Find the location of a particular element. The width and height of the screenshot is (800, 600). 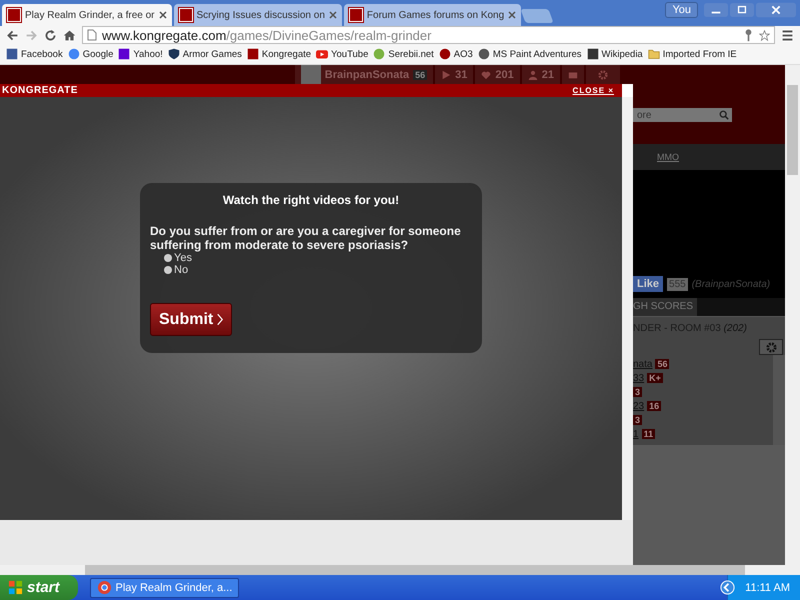

avatar-image is located at coordinates (310, 74).